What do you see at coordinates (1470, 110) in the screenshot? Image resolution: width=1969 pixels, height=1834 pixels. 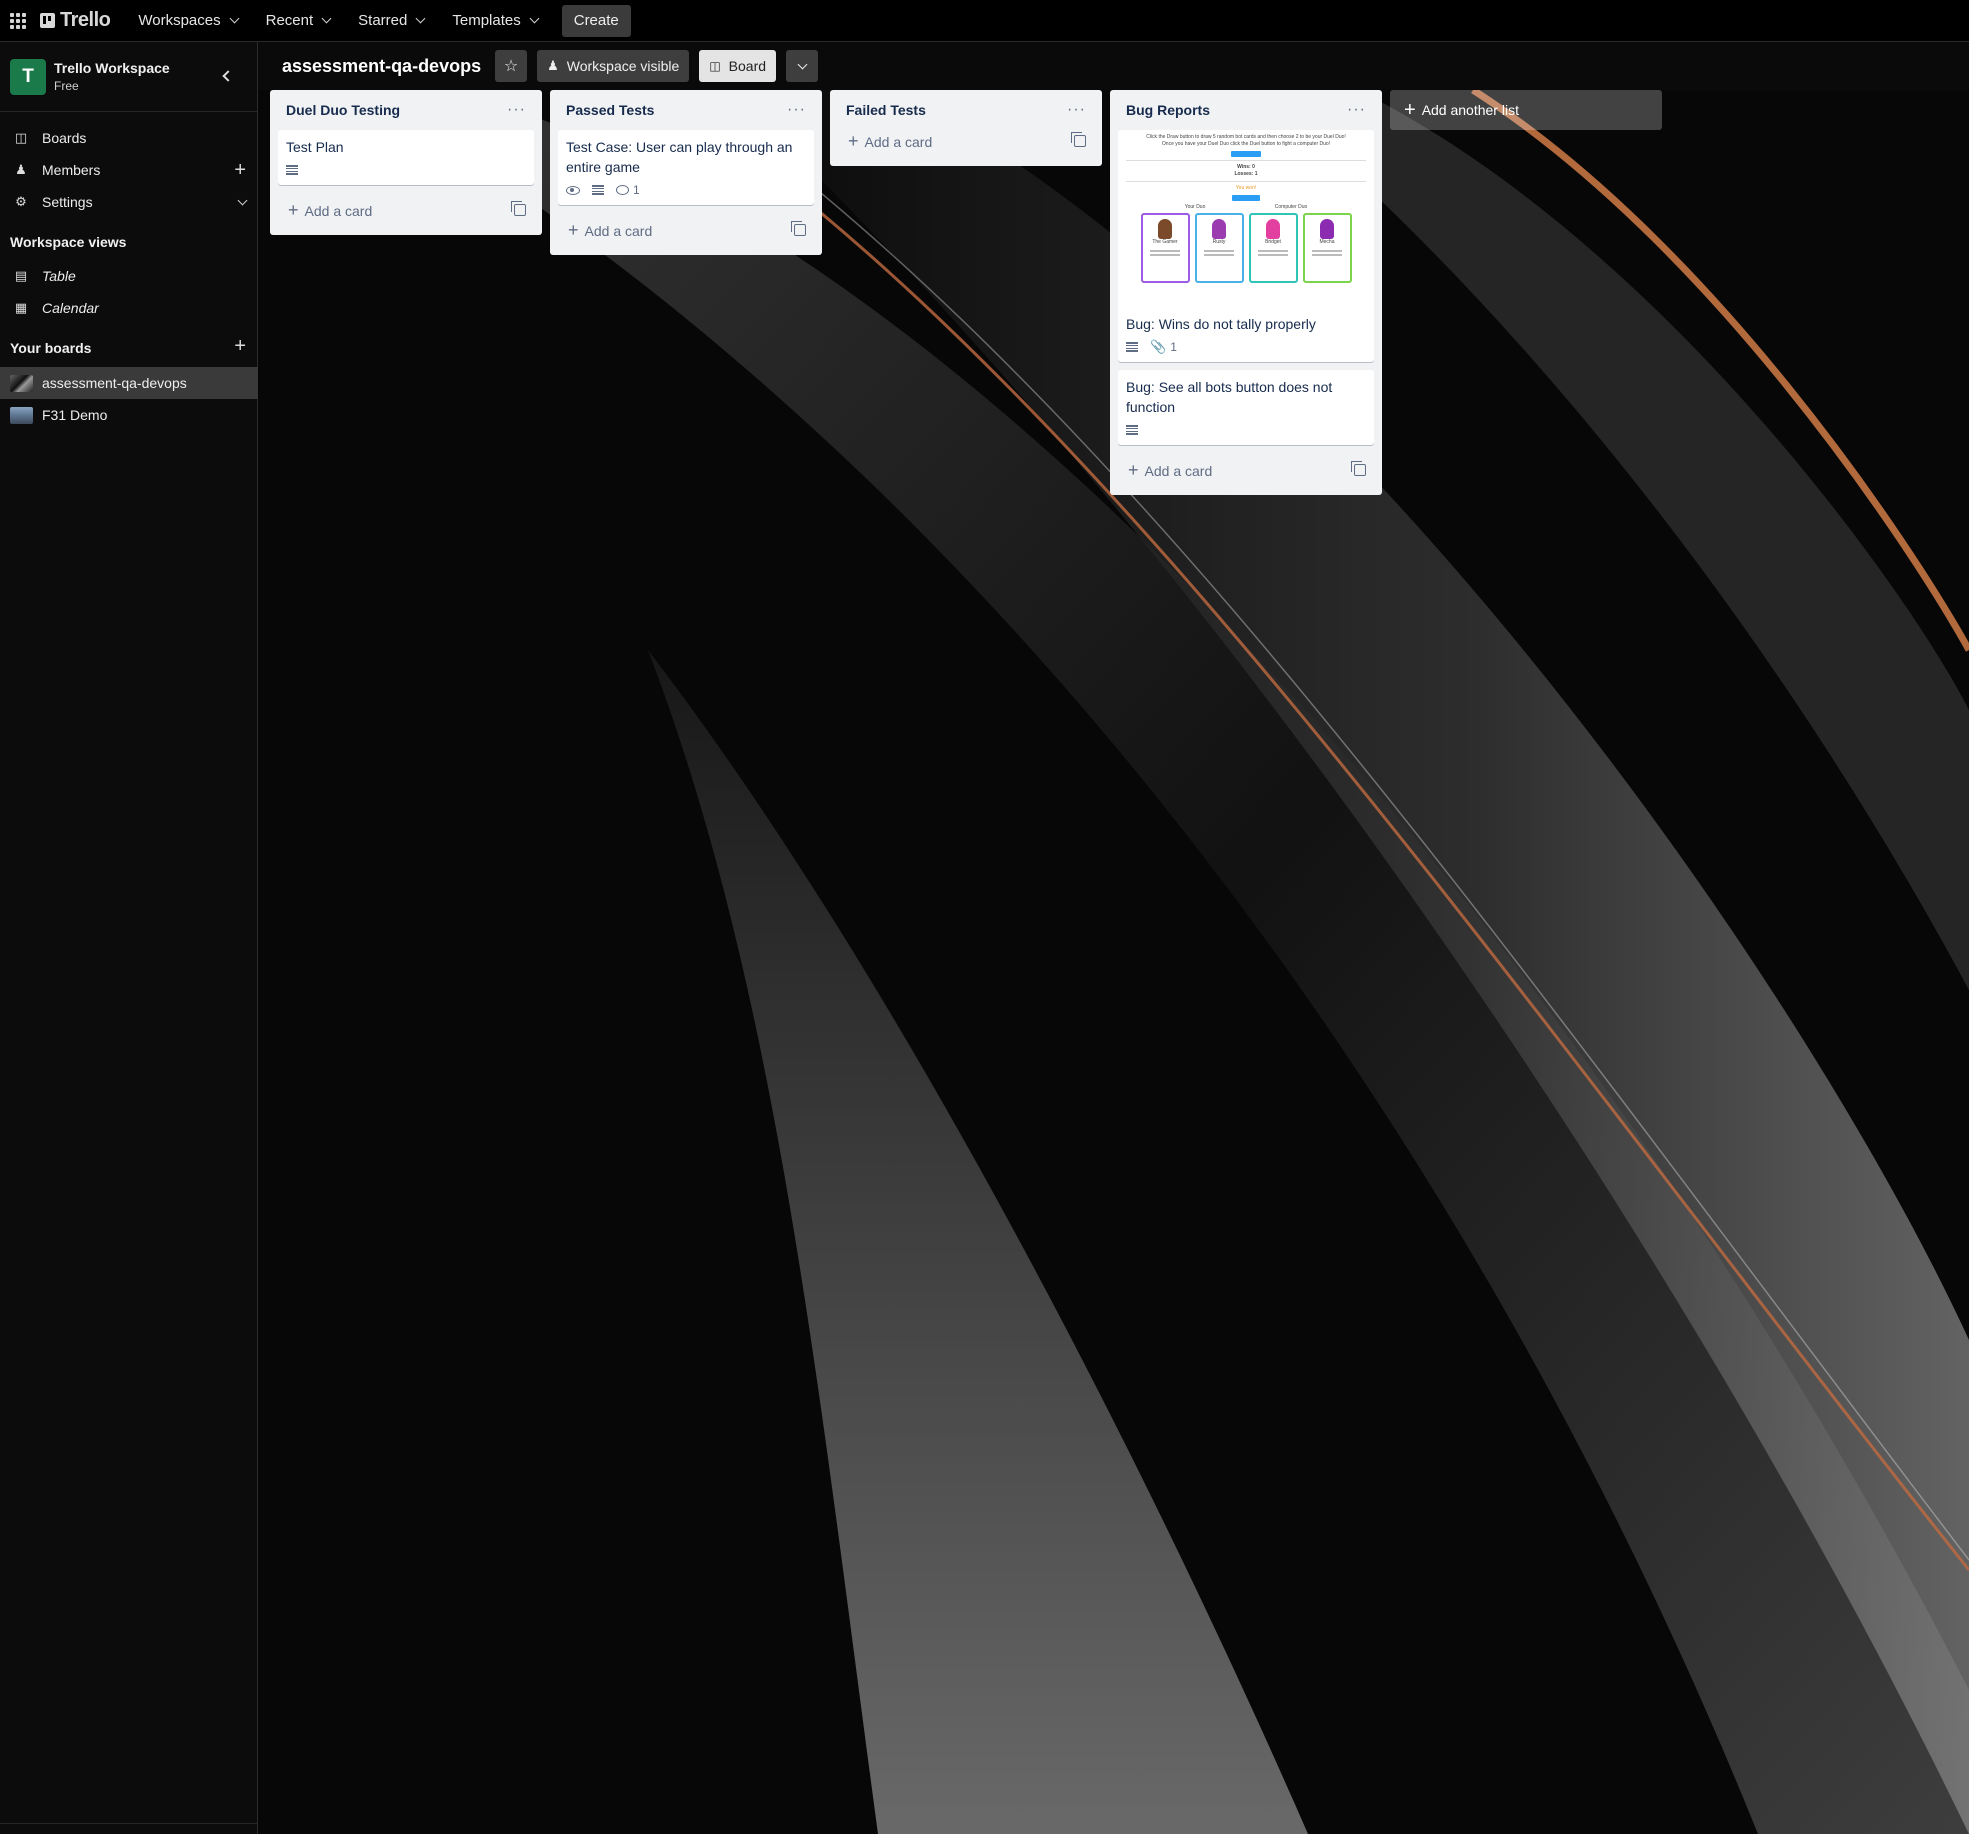 I see `add-list-label: Add another list` at bounding box center [1470, 110].